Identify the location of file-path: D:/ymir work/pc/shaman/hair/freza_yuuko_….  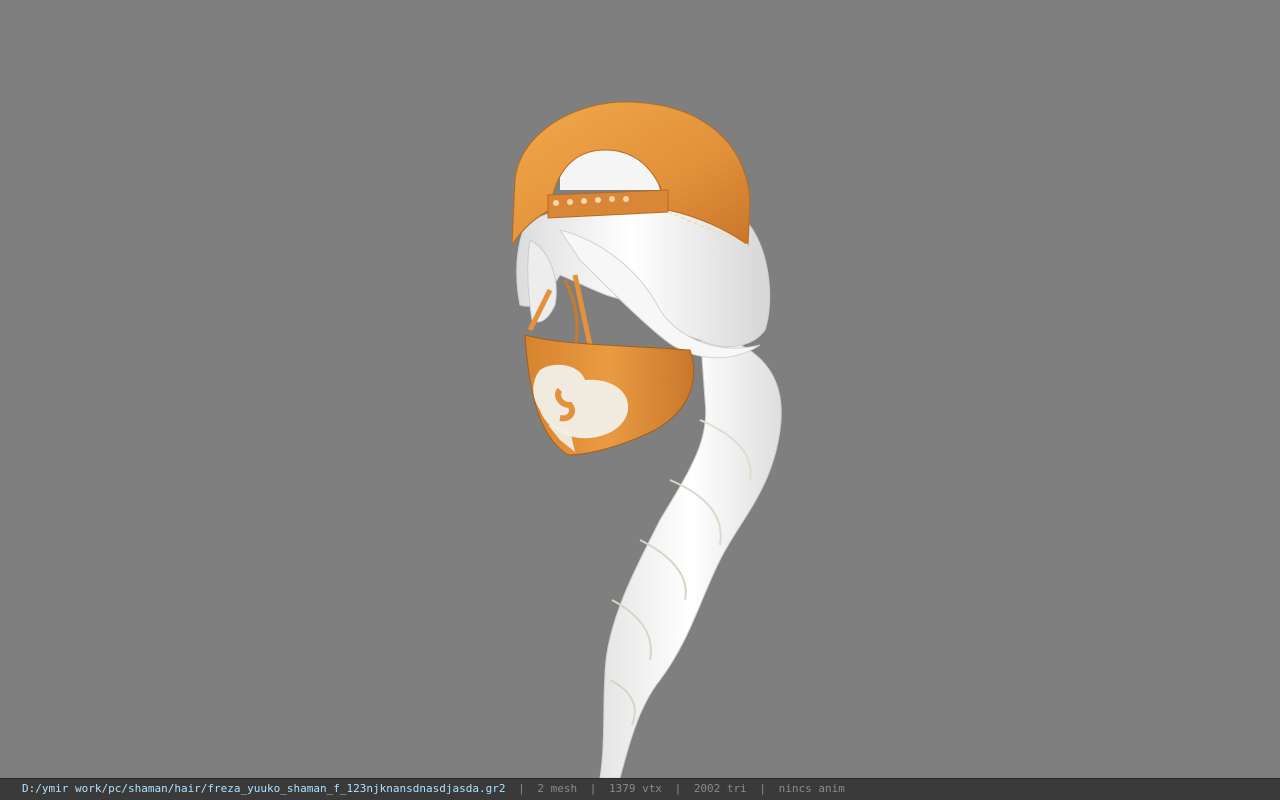
(264, 788).